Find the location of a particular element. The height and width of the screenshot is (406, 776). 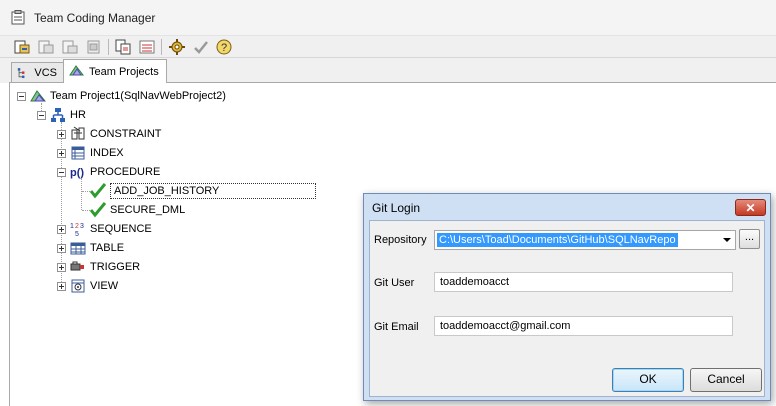

compare-icon is located at coordinates (123, 47).